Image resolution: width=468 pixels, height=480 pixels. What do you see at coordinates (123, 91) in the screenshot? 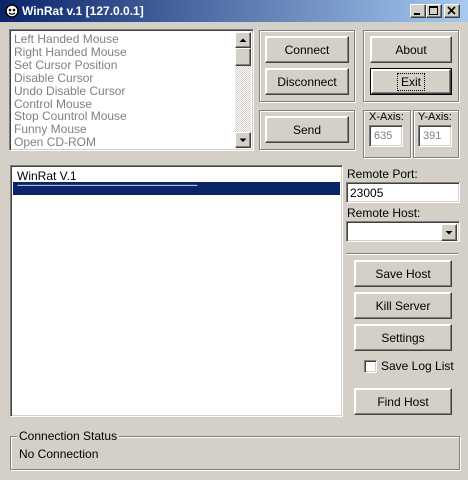
I see `list-item: Undo Disable Cursor` at bounding box center [123, 91].